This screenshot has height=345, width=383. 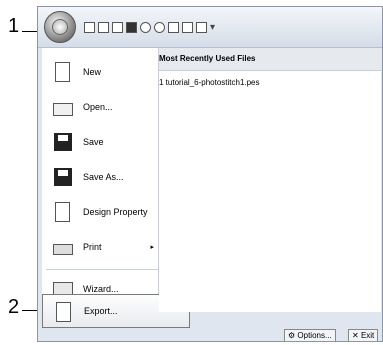 I want to click on callout-1: 1, so click(x=14, y=26).